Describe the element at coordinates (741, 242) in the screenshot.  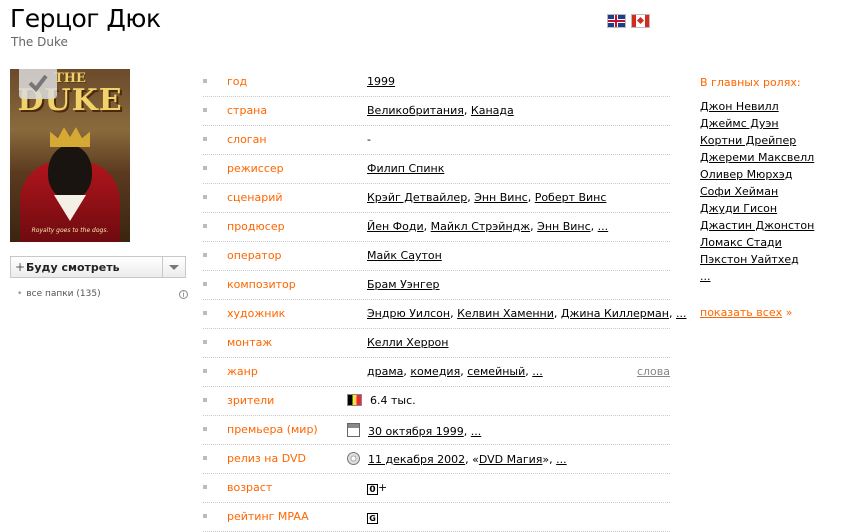
I see `actor-link: Ломакс Стади` at that location.